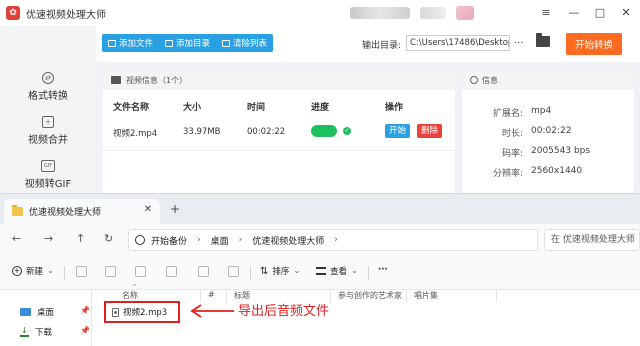  I want to click on clear-list-button: 清除列表, so click(244, 43).